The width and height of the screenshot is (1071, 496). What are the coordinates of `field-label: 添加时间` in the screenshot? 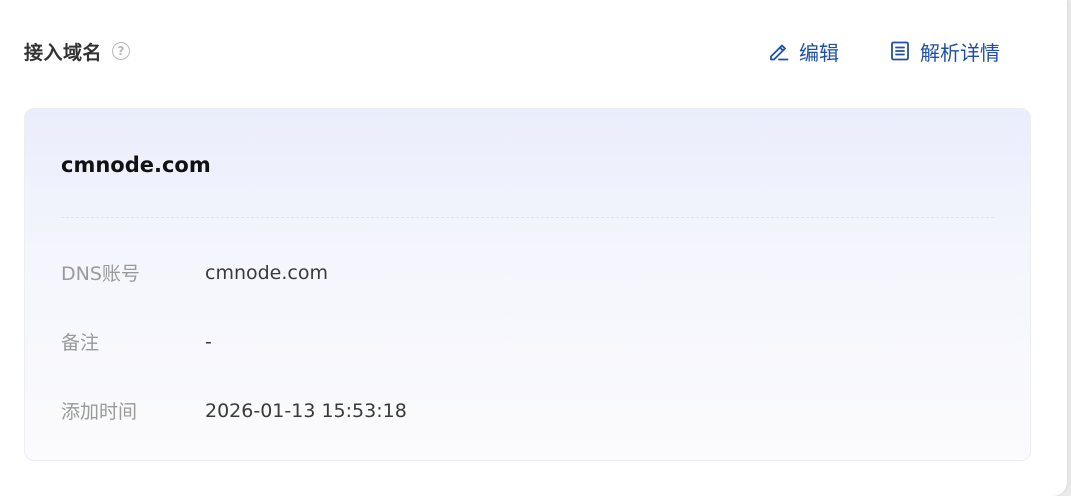 It's located at (99, 412).